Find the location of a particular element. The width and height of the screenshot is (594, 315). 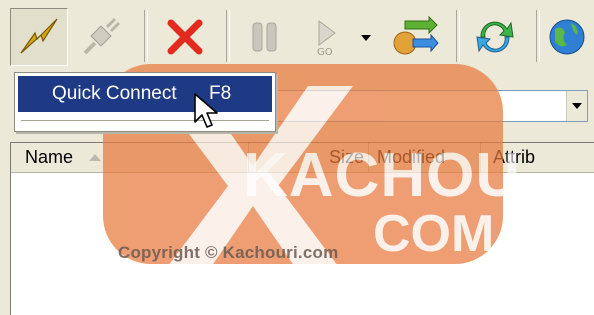

transfer-button is located at coordinates (415, 37).